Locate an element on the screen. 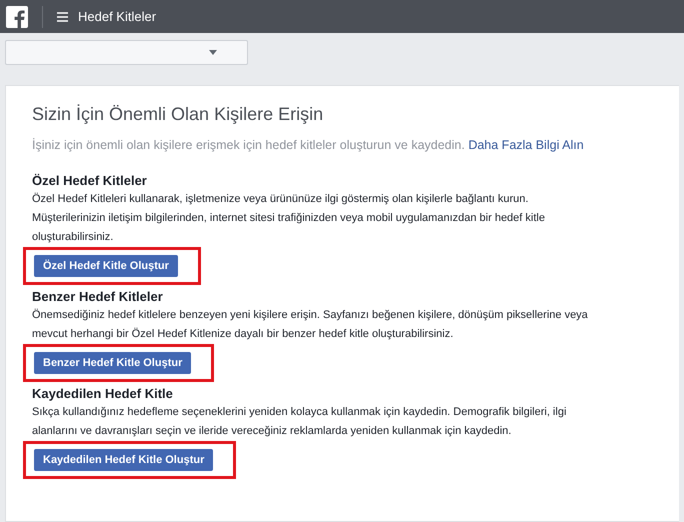 Image resolution: width=684 pixels, height=522 pixels. section-heading: Sizin İçin Önemli Olan Kişilere Erişin is located at coordinates (178, 114).